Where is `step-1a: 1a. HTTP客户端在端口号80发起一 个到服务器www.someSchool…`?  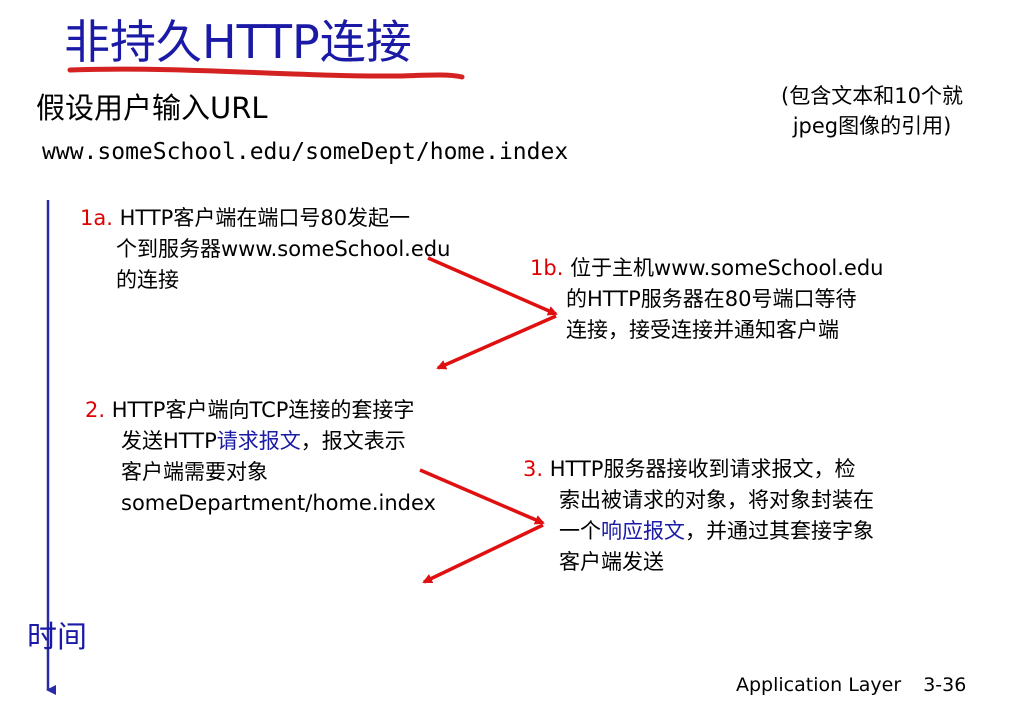 step-1a: 1a. HTTP客户端在端口号80发起一 个到服务器www.someSchool… is located at coordinates (265, 249).